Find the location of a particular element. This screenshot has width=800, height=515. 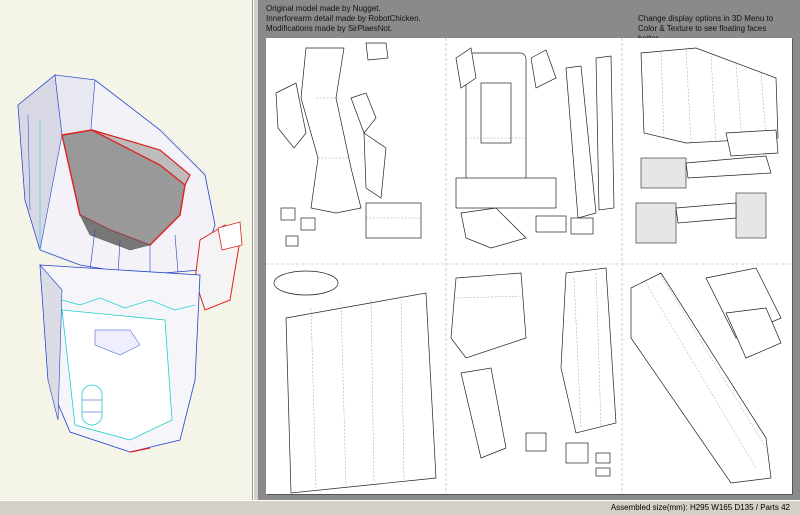

part-long-strip is located at coordinates (331, 130).